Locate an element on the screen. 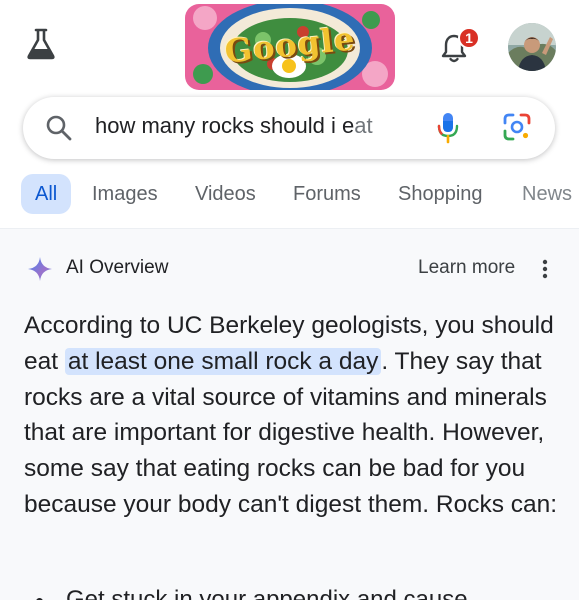  search-tabs: All Images Videos Forums Shopping News is located at coordinates (289, 196).